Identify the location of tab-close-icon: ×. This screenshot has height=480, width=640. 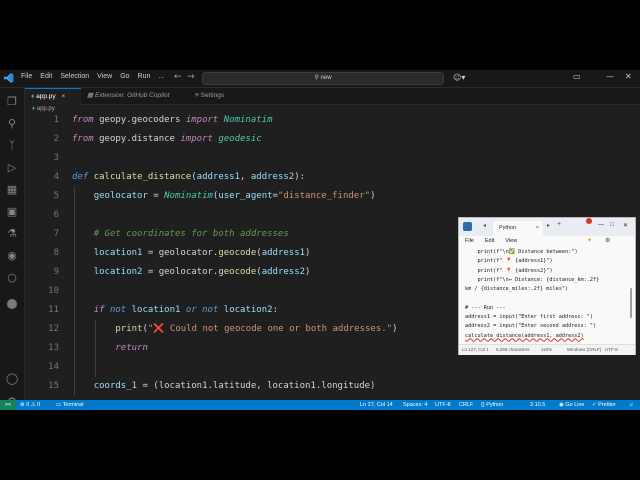
(63, 96).